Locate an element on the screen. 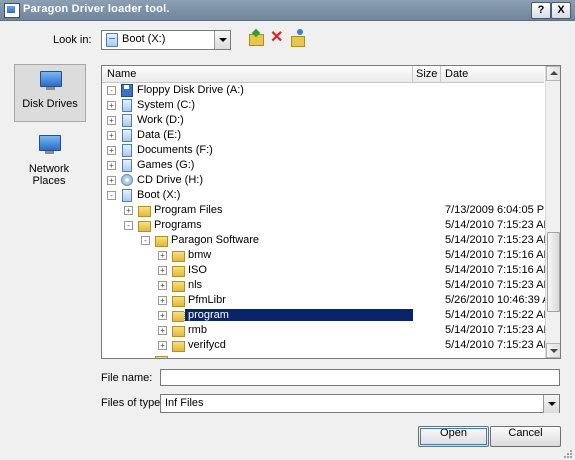 Image resolution: width=575 pixels, height=460 pixels. help-button: ? is located at coordinates (541, 10).